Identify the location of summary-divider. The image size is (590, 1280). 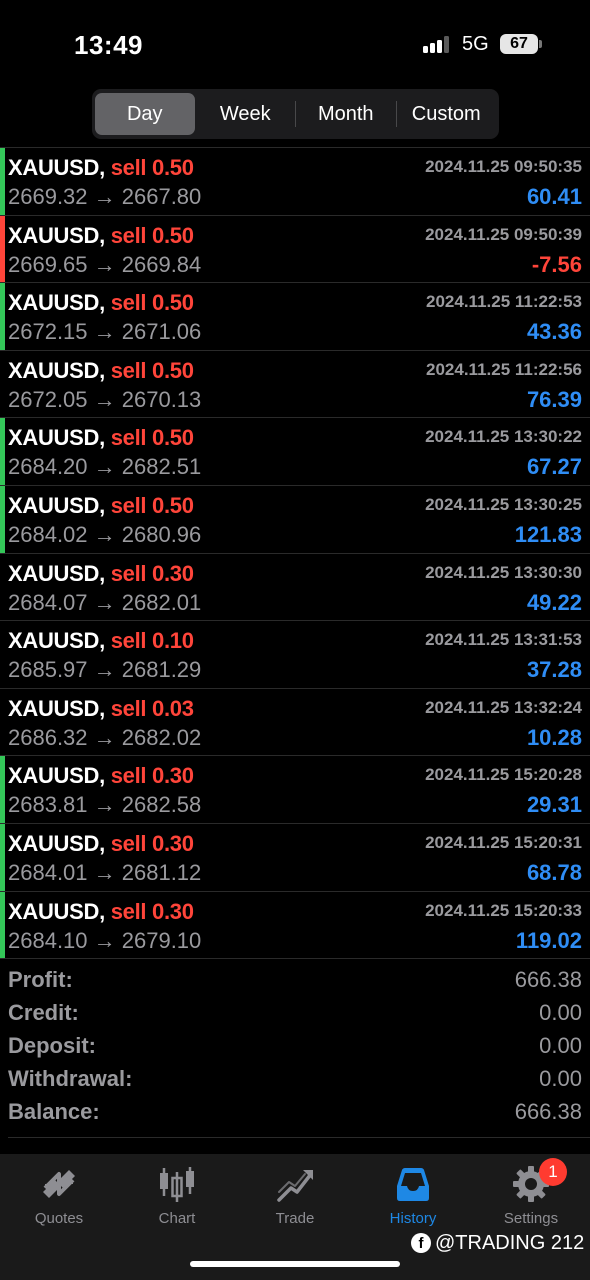
(299, 1137).